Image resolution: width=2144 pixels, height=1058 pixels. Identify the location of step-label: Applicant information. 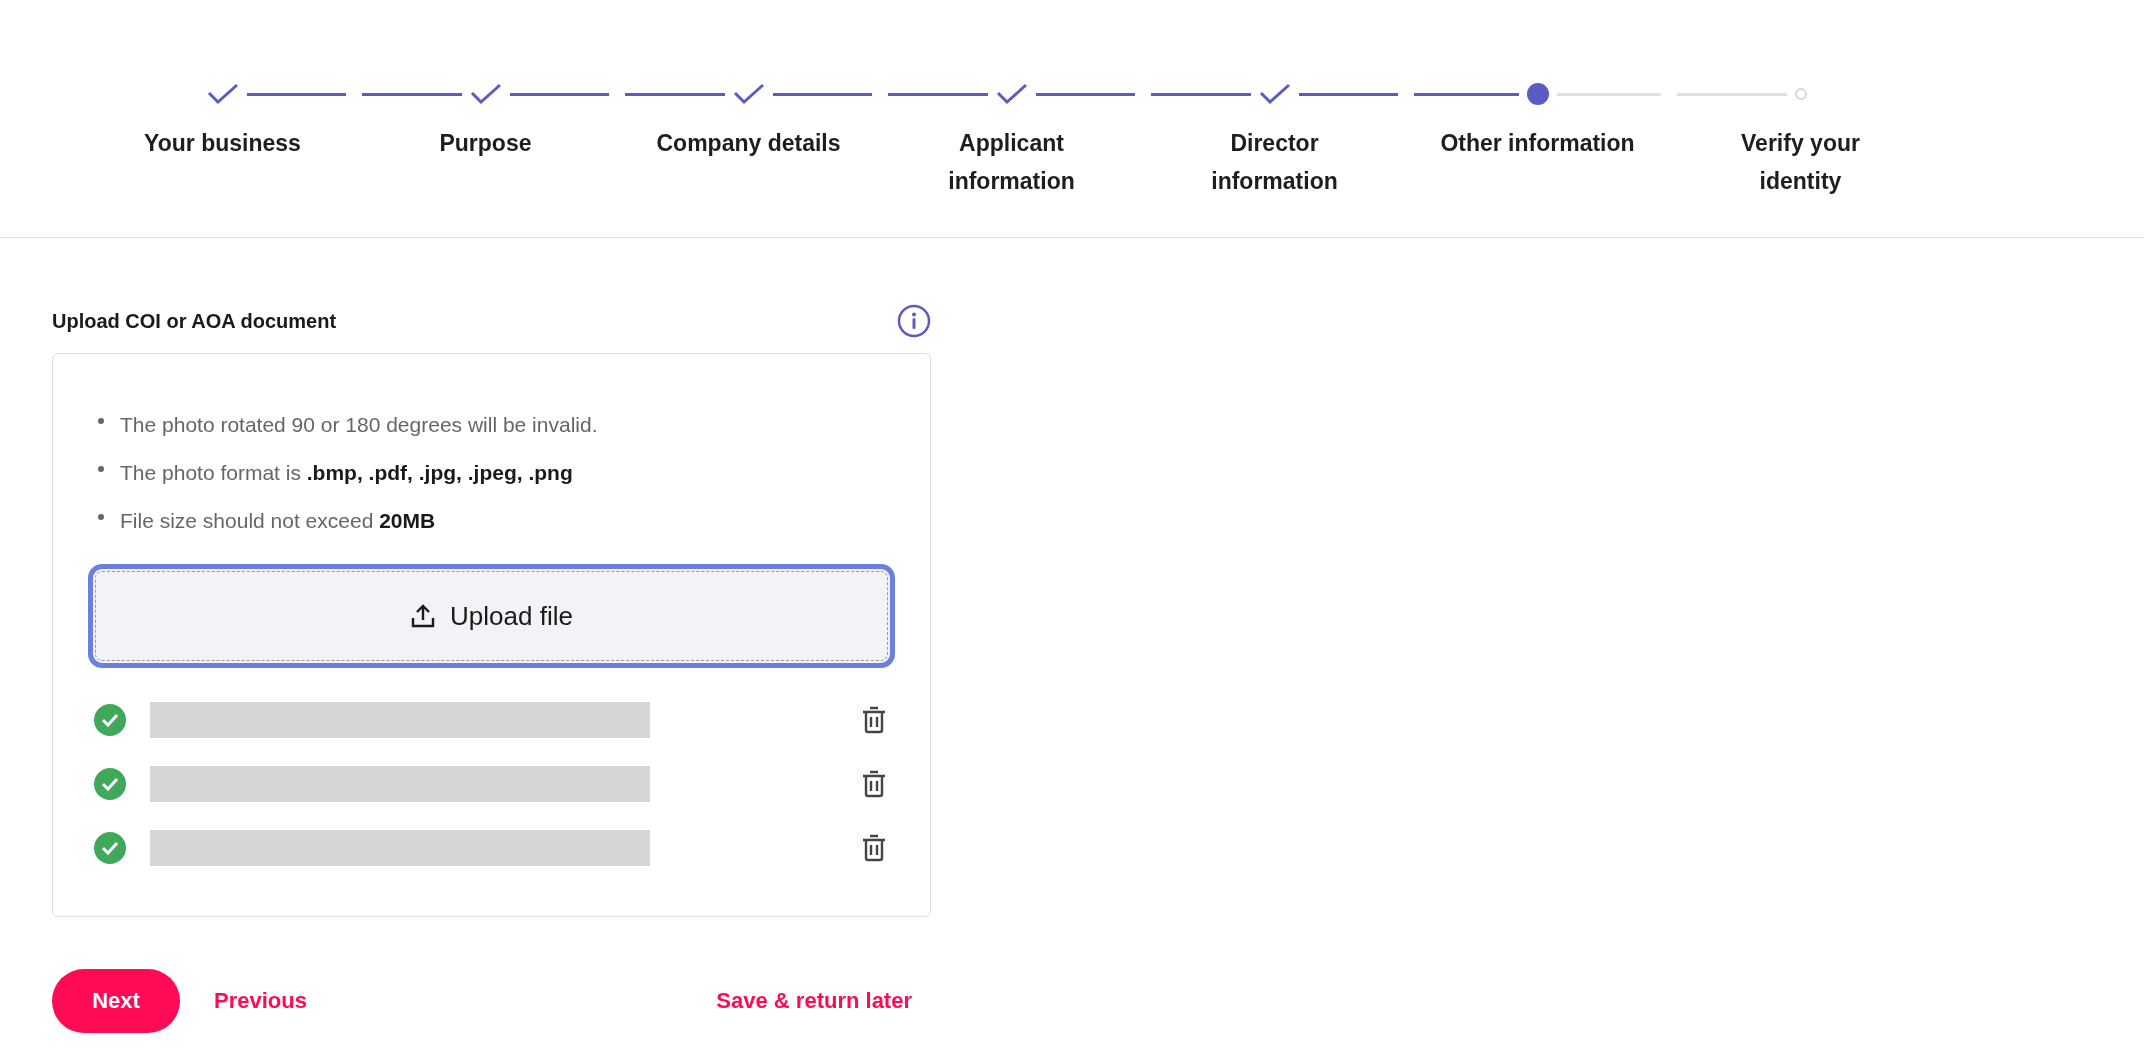
(1011, 162).